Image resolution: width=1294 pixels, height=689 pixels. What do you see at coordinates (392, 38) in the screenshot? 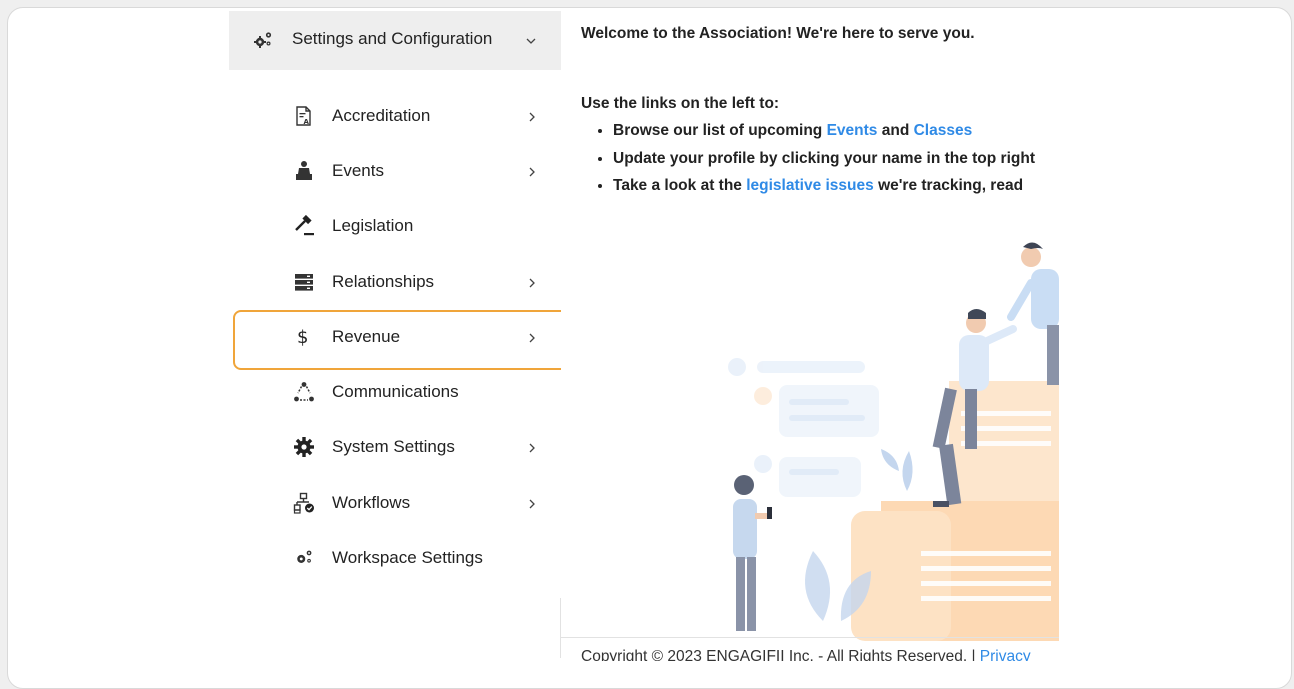
I see `sidebar-header-label: Settings and Configuration` at bounding box center [392, 38].